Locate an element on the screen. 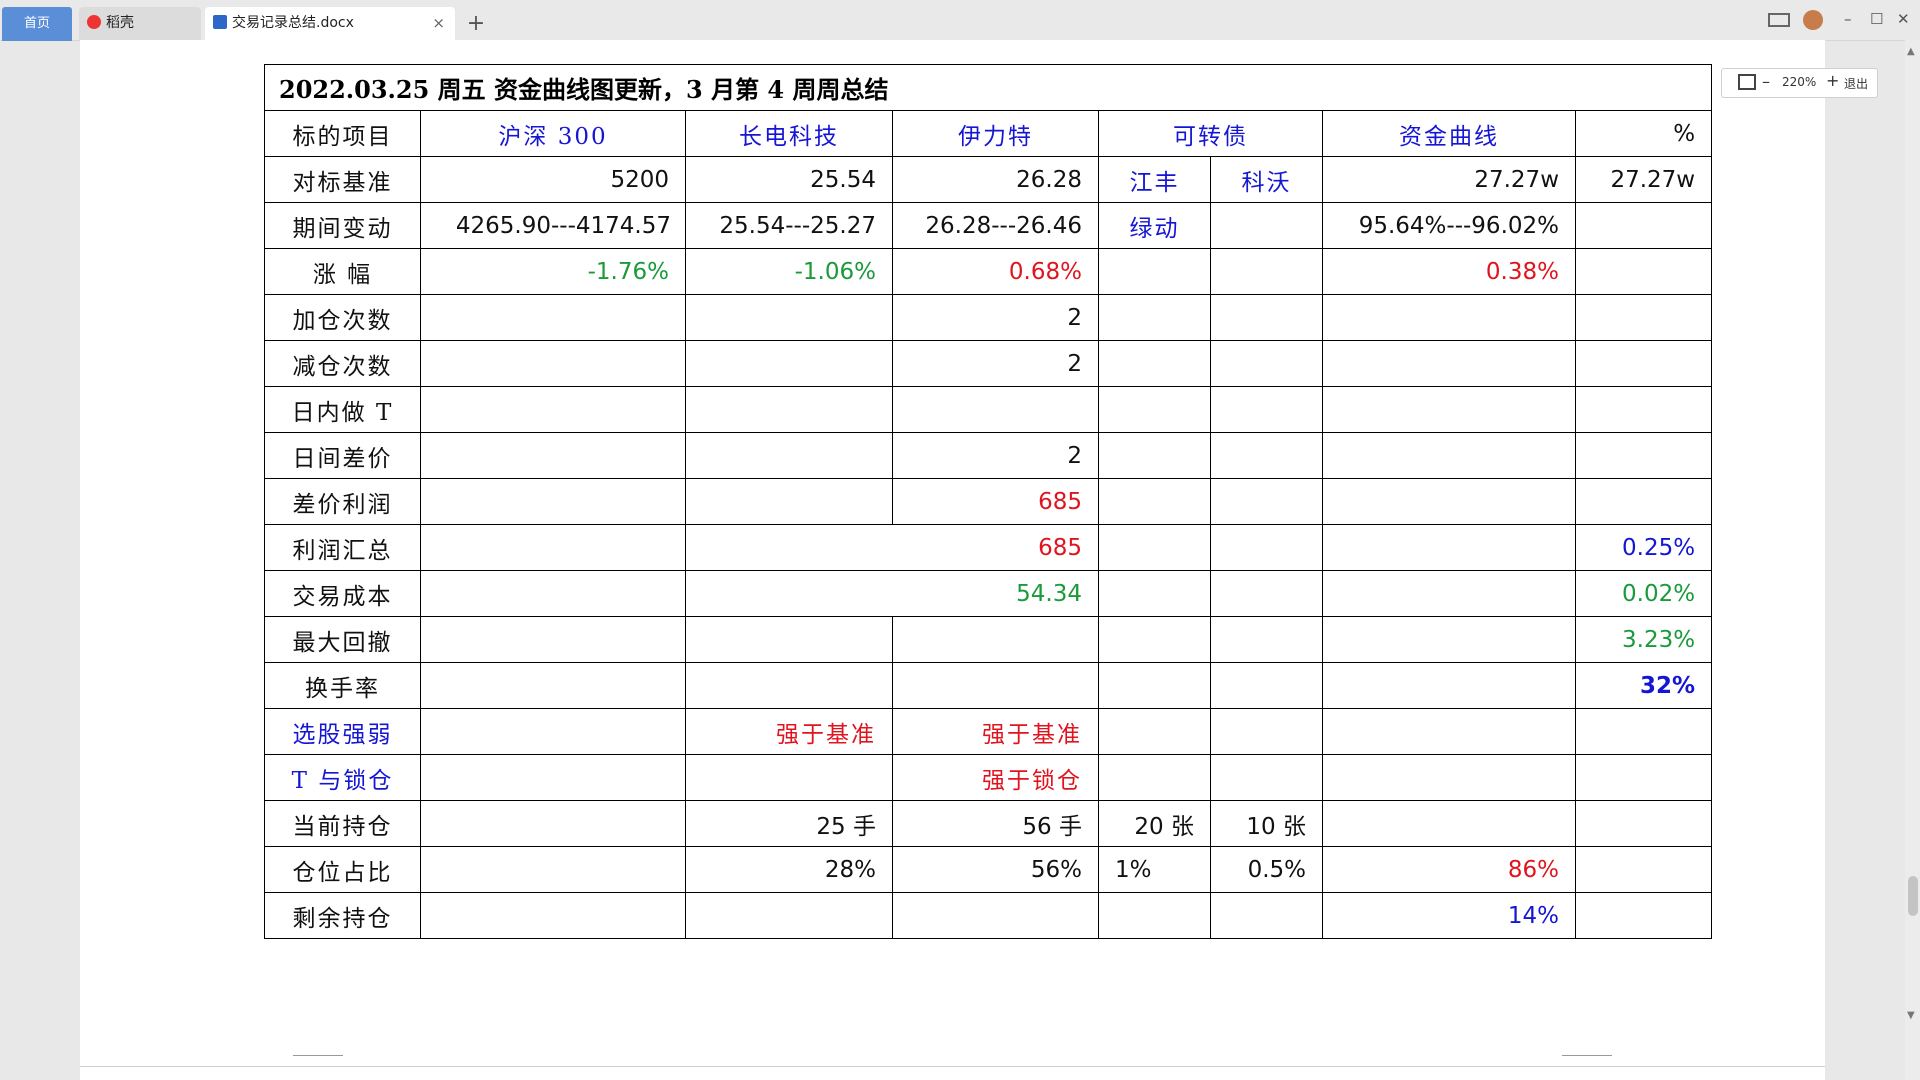  table-row: 选股强弱 强于基准 强于基准 is located at coordinates (988, 731).